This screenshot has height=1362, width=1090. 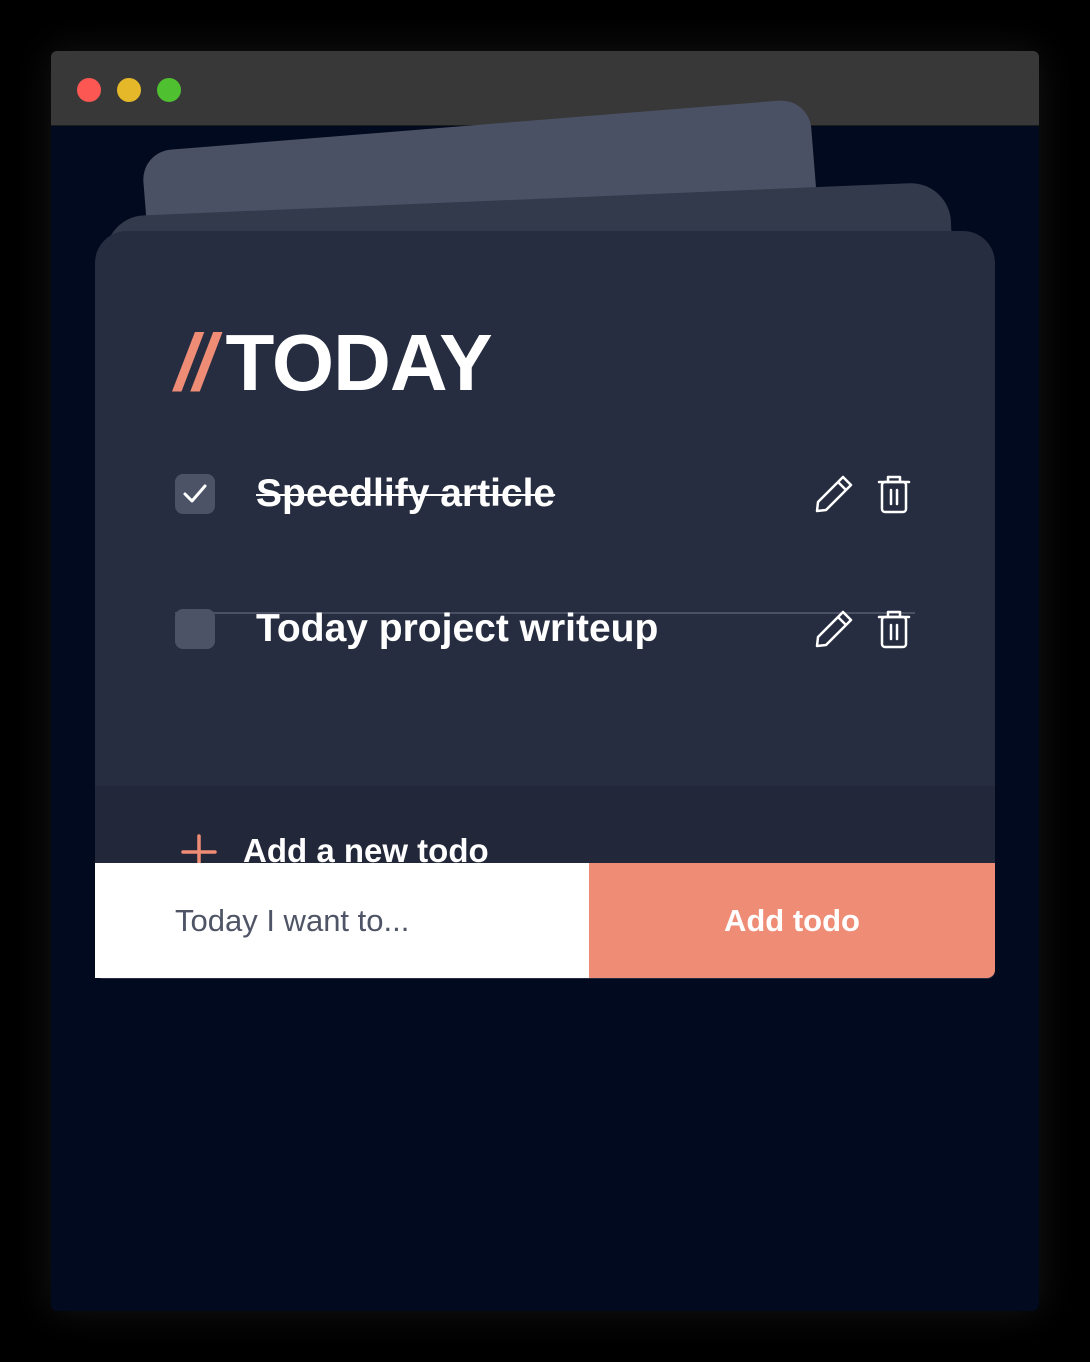 I want to click on minimize-window-button, so click(x=129, y=90).